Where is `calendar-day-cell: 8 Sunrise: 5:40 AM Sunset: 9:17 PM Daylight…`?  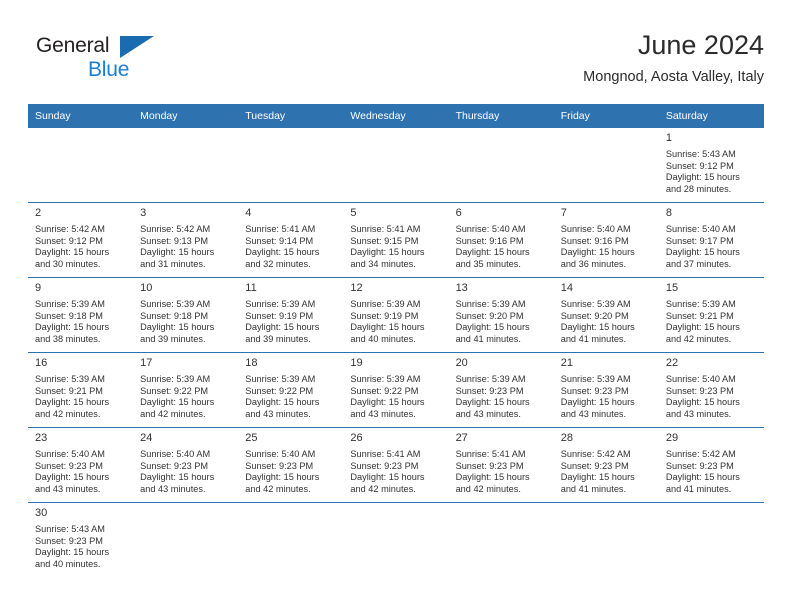 calendar-day-cell: 8 Sunrise: 5:40 AM Sunset: 9:17 PM Daylight… is located at coordinates (711, 240).